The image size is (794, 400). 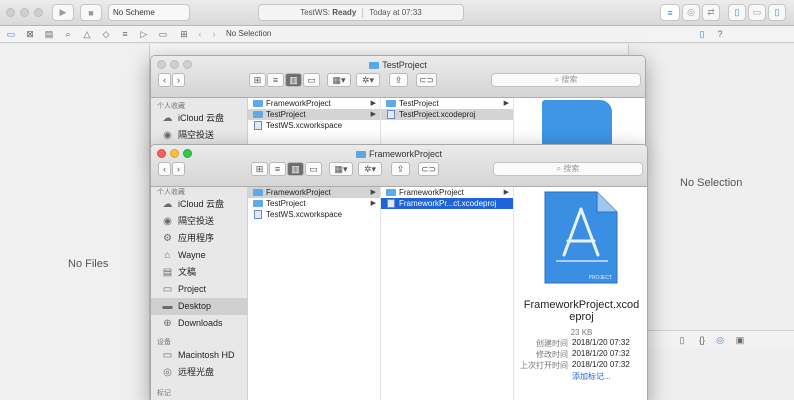 What do you see at coordinates (167, 272) in the screenshot?
I see `document-icon: ▤` at bounding box center [167, 272].